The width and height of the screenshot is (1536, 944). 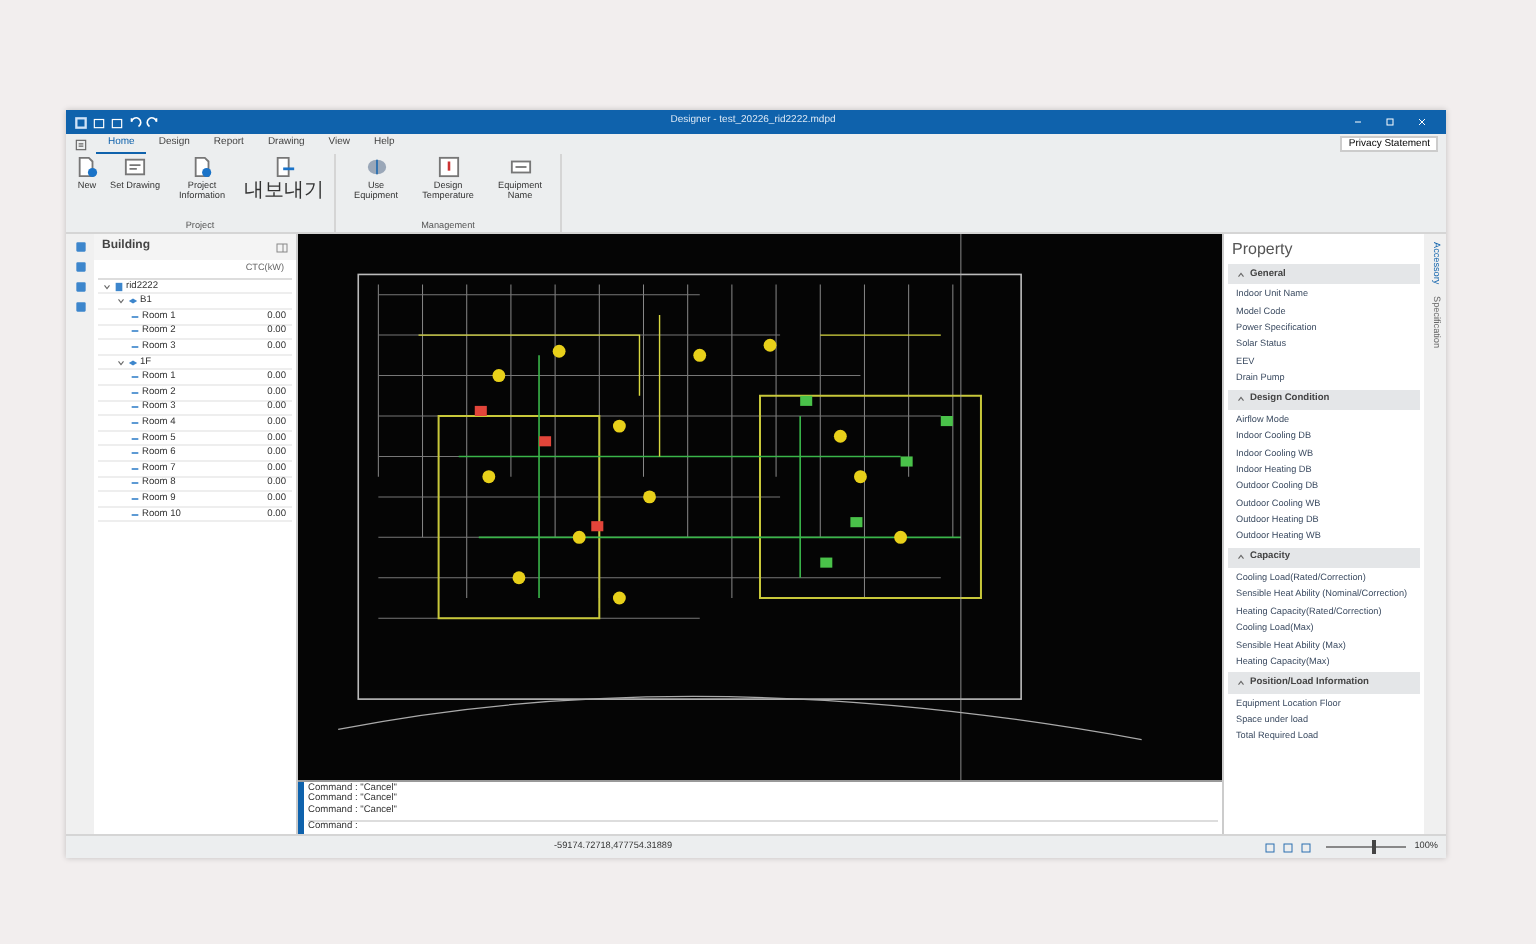 I want to click on temperature-icon, so click(x=448, y=167).